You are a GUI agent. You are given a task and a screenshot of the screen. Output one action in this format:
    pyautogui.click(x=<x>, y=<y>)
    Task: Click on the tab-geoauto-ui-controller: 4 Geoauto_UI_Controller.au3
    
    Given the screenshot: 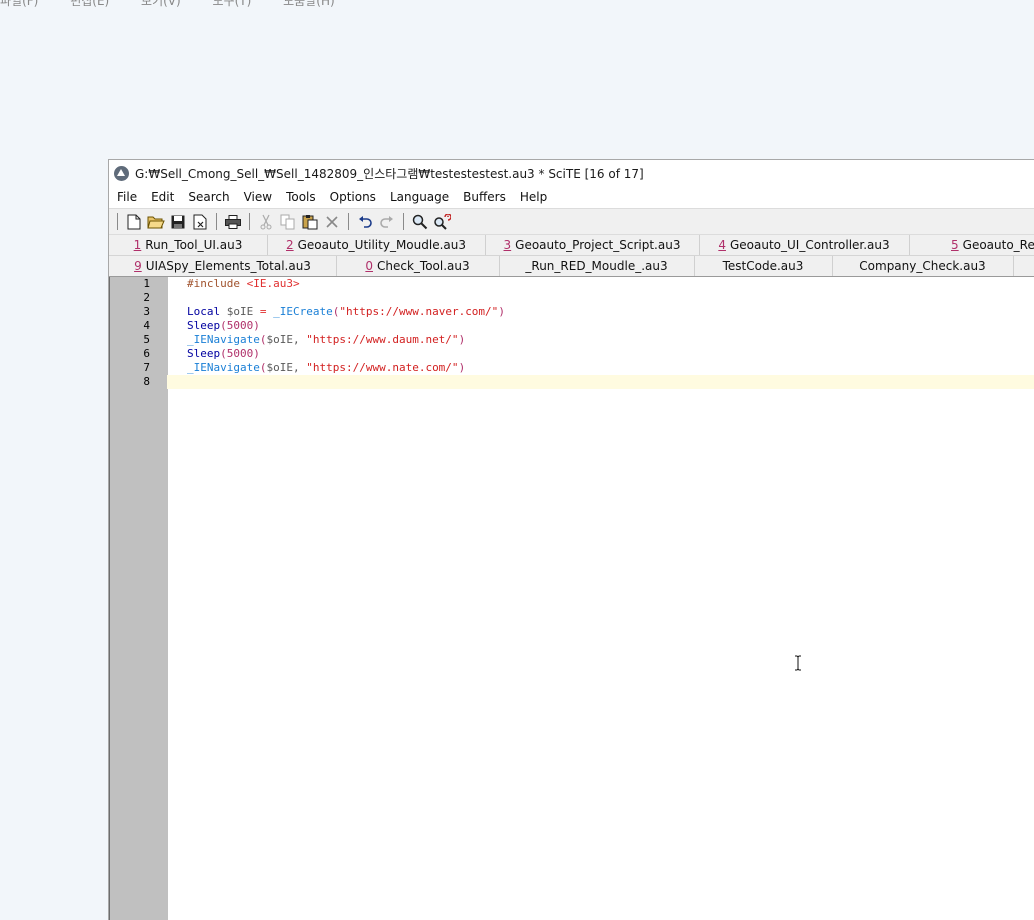 What is the action you would take?
    pyautogui.click(x=804, y=245)
    